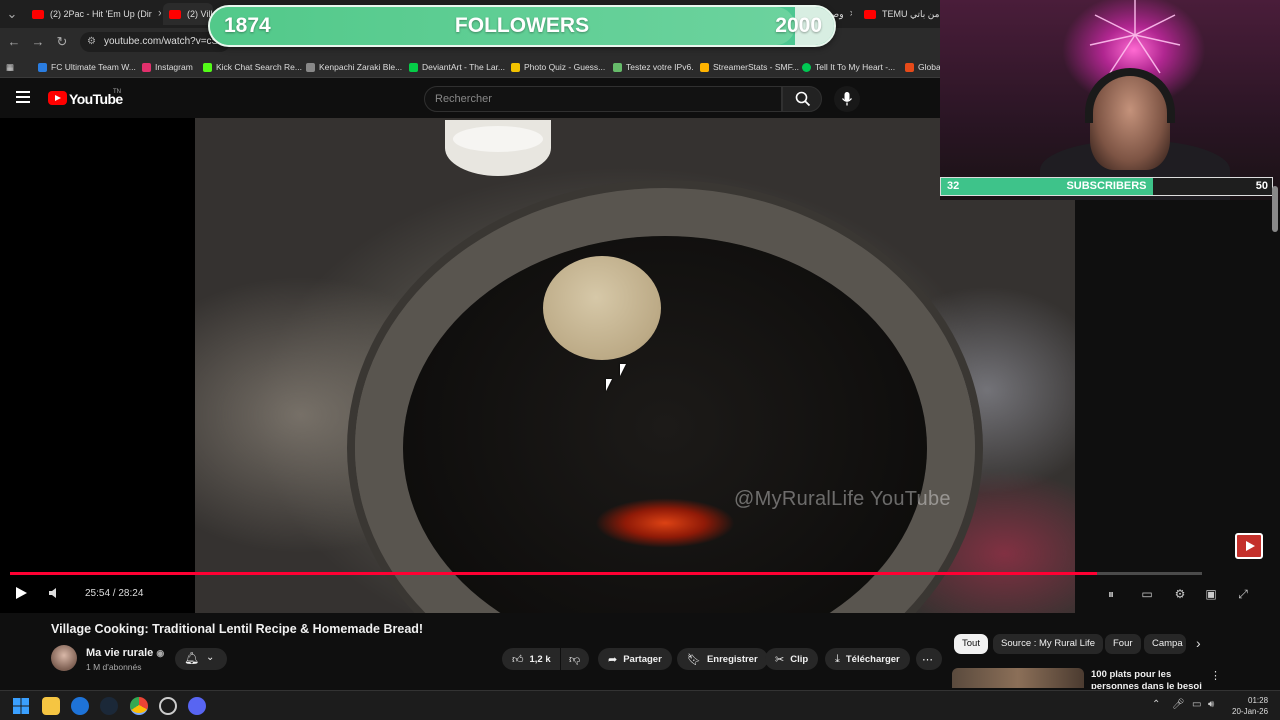  What do you see at coordinates (155, 42) in the screenshot?
I see `url-field: ⚙ youtube.com/watch?v=cSu` at bounding box center [155, 42].